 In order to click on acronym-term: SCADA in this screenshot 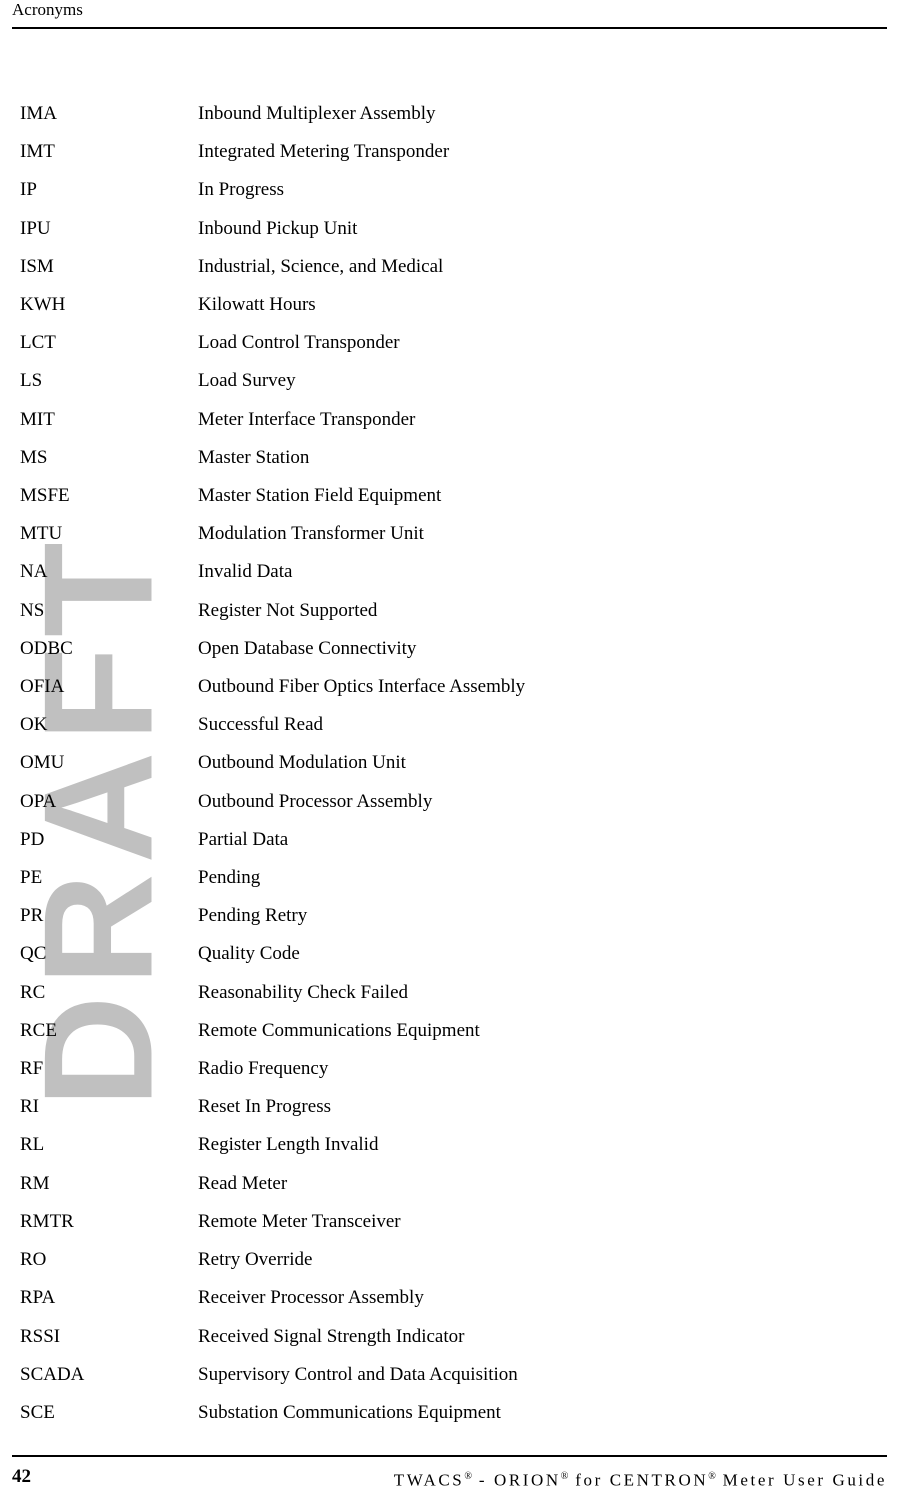, I will do `click(52, 1374)`.